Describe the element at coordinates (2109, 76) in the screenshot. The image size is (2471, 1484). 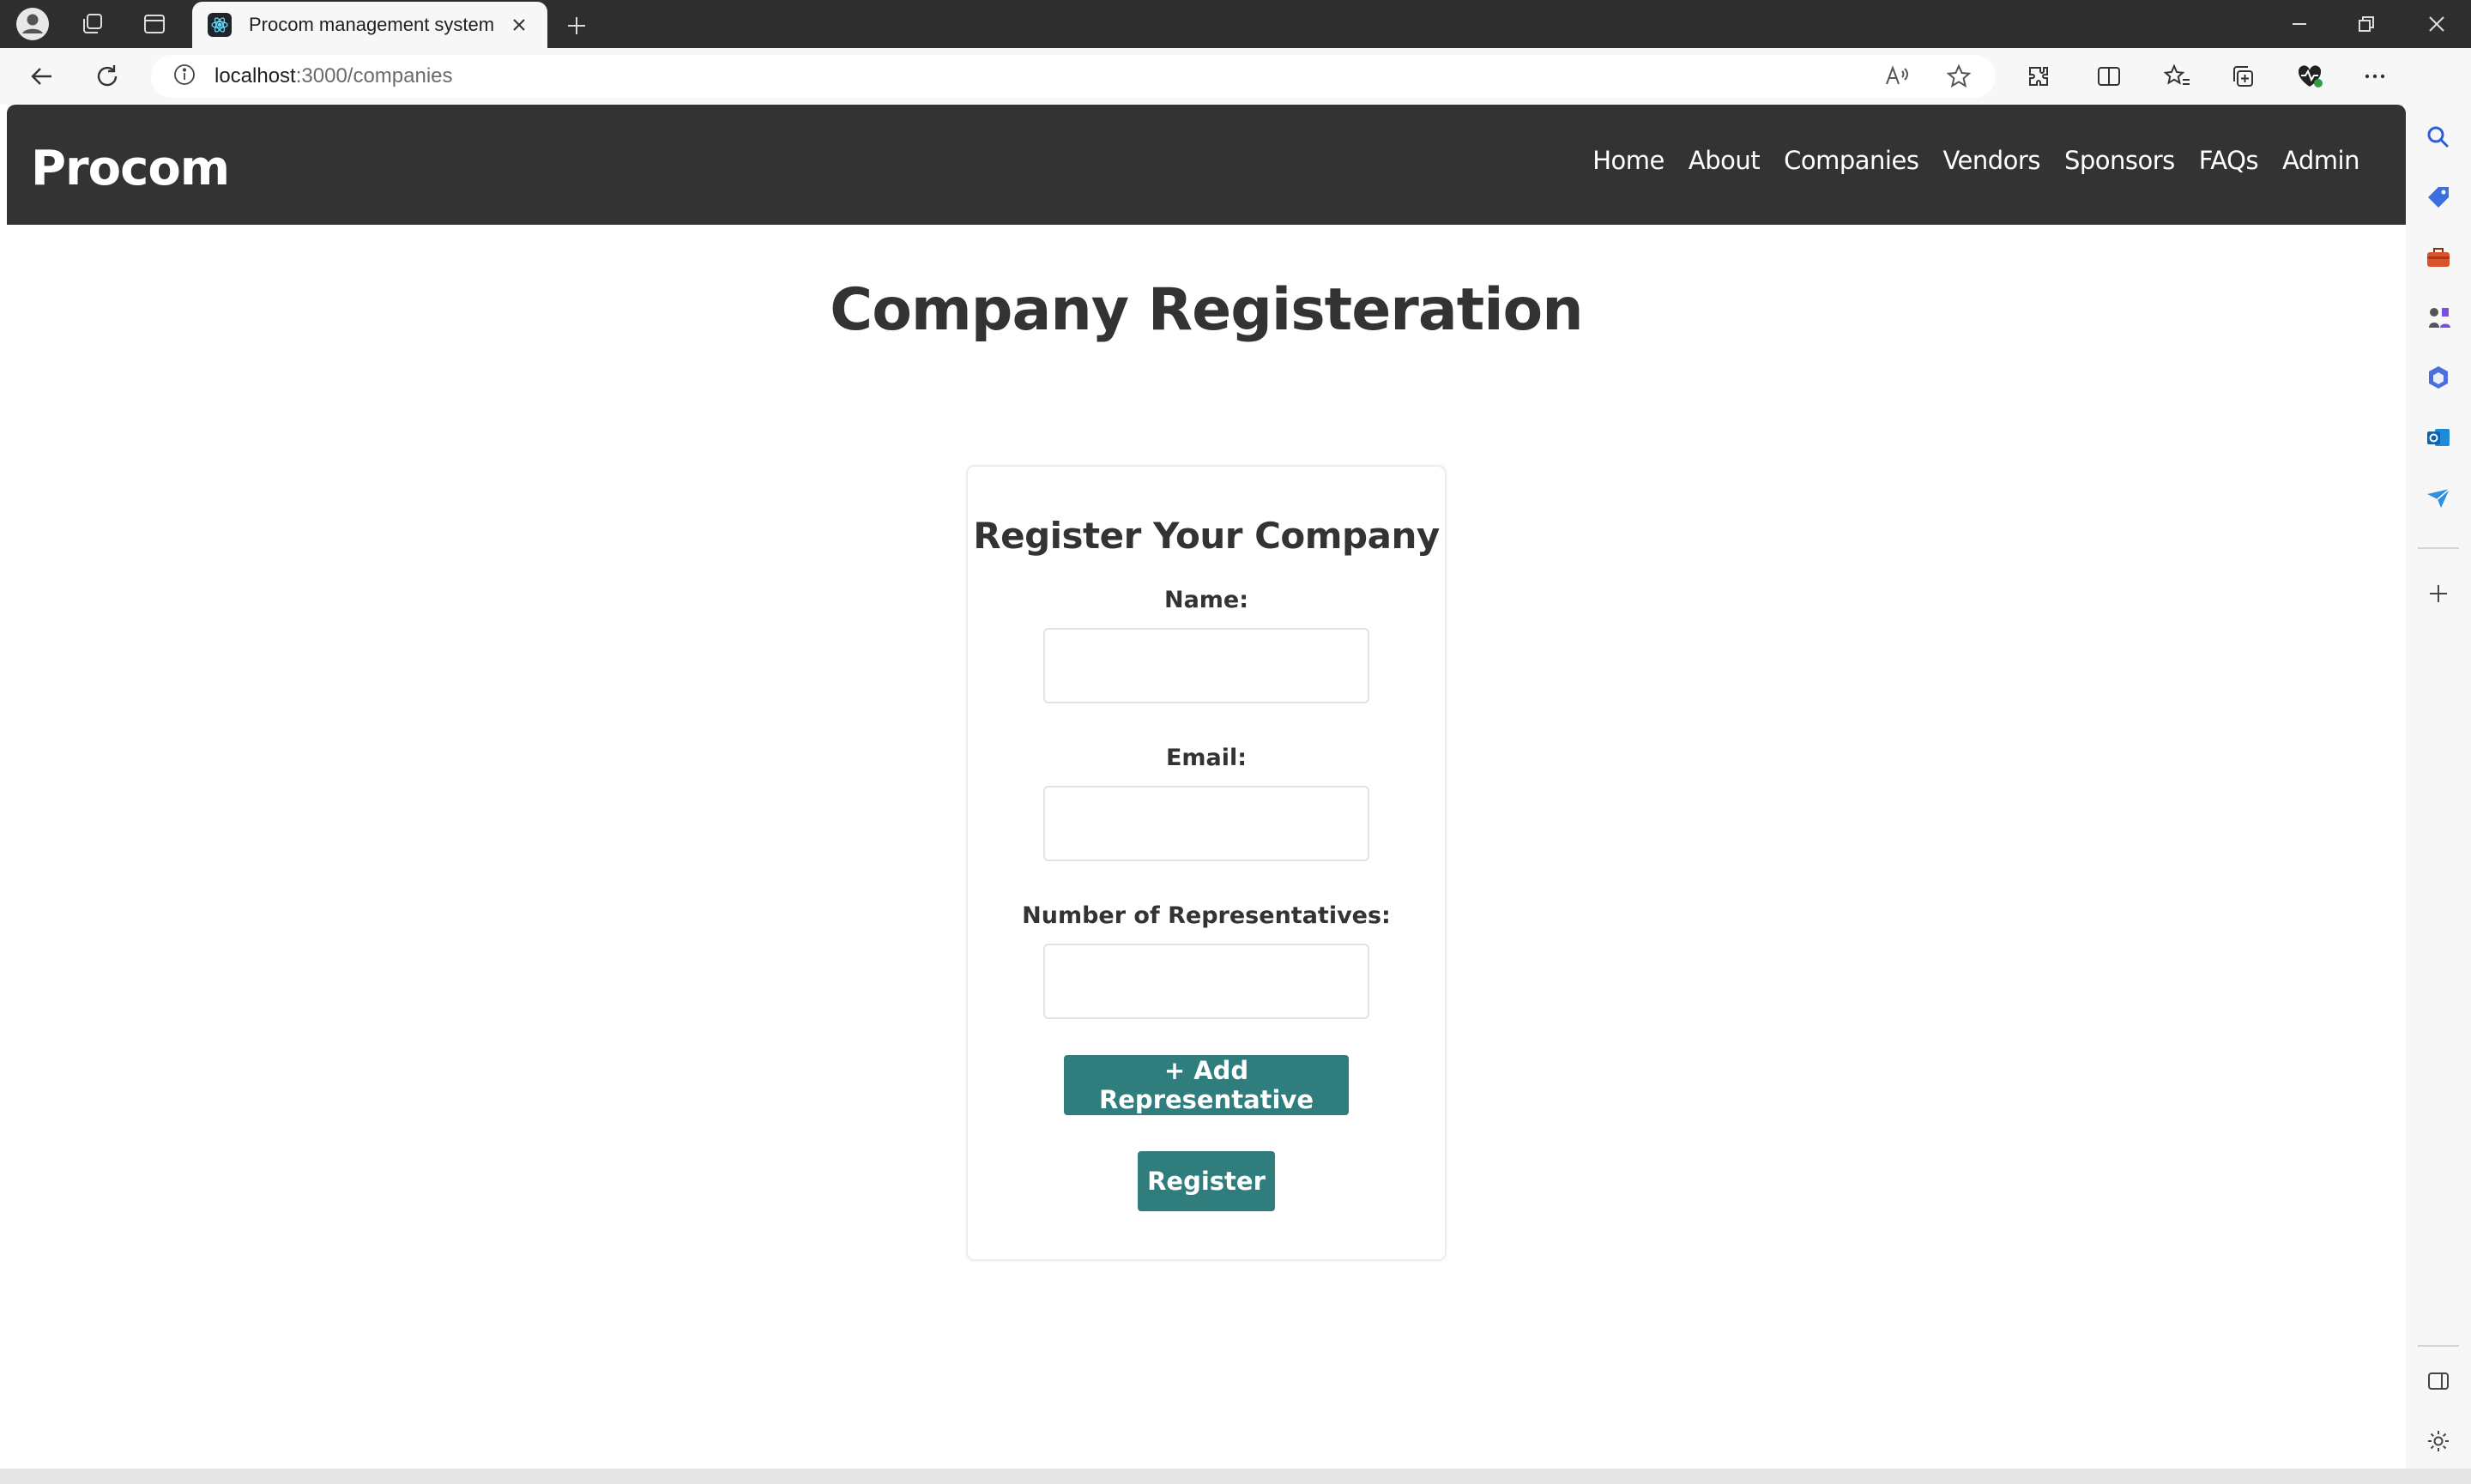
I see `split-screen-icon` at that location.